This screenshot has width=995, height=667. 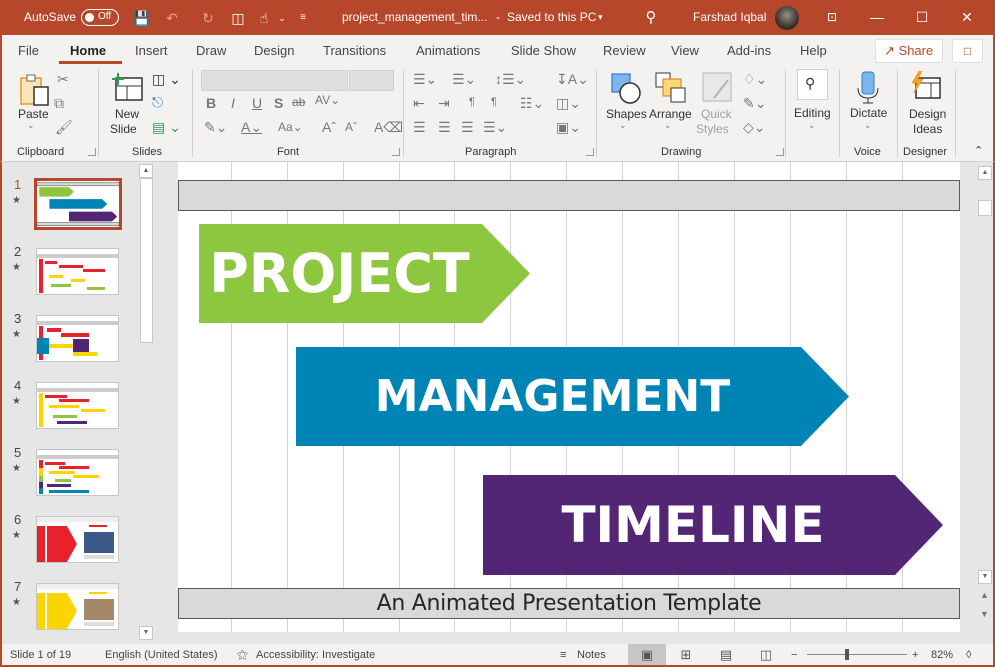 What do you see at coordinates (315, 655) in the screenshot?
I see `accessibility-status: Accessibility: Investigate` at bounding box center [315, 655].